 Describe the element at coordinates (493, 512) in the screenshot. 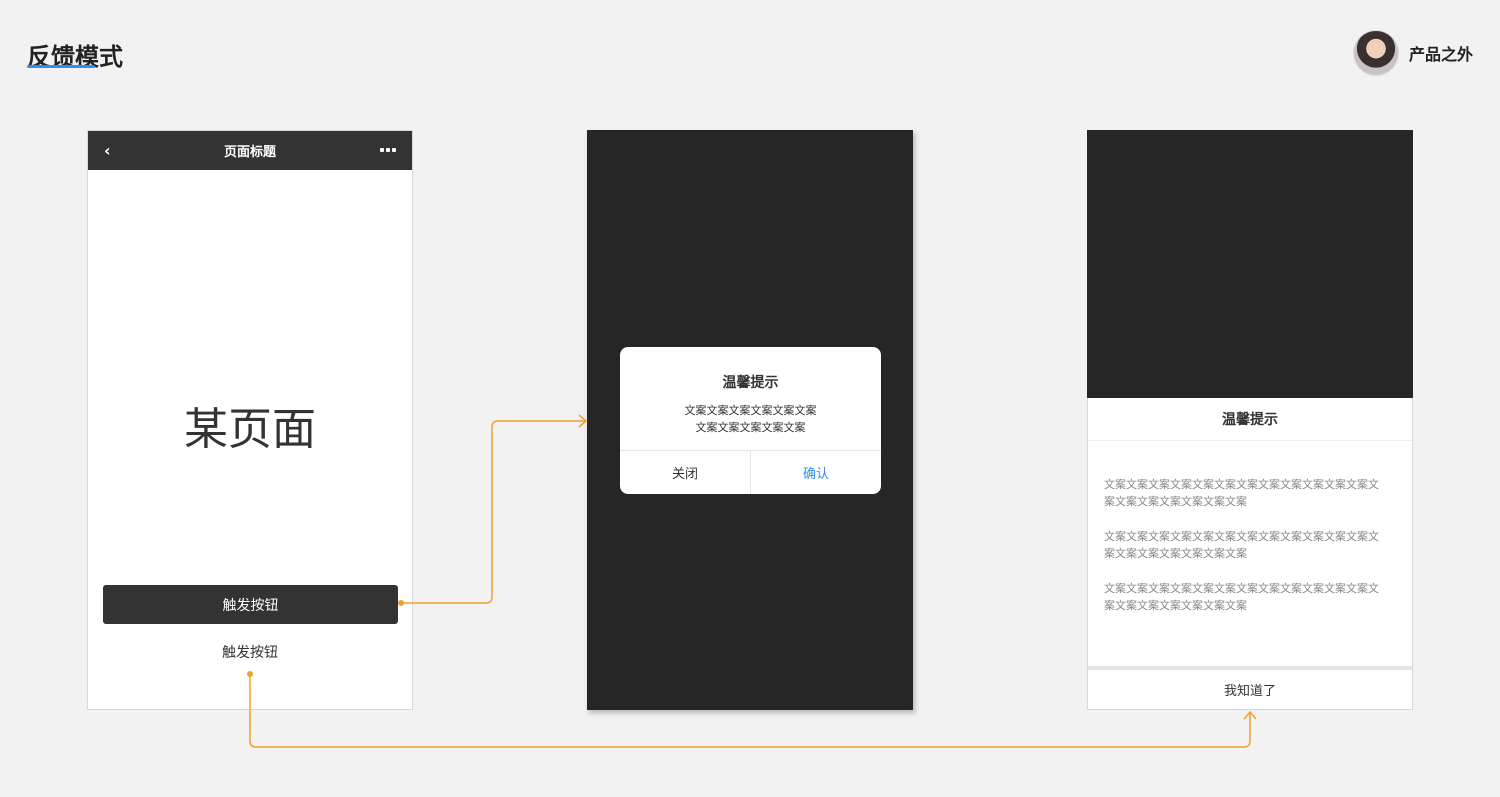

I see `flow-line-to-dialog` at that location.